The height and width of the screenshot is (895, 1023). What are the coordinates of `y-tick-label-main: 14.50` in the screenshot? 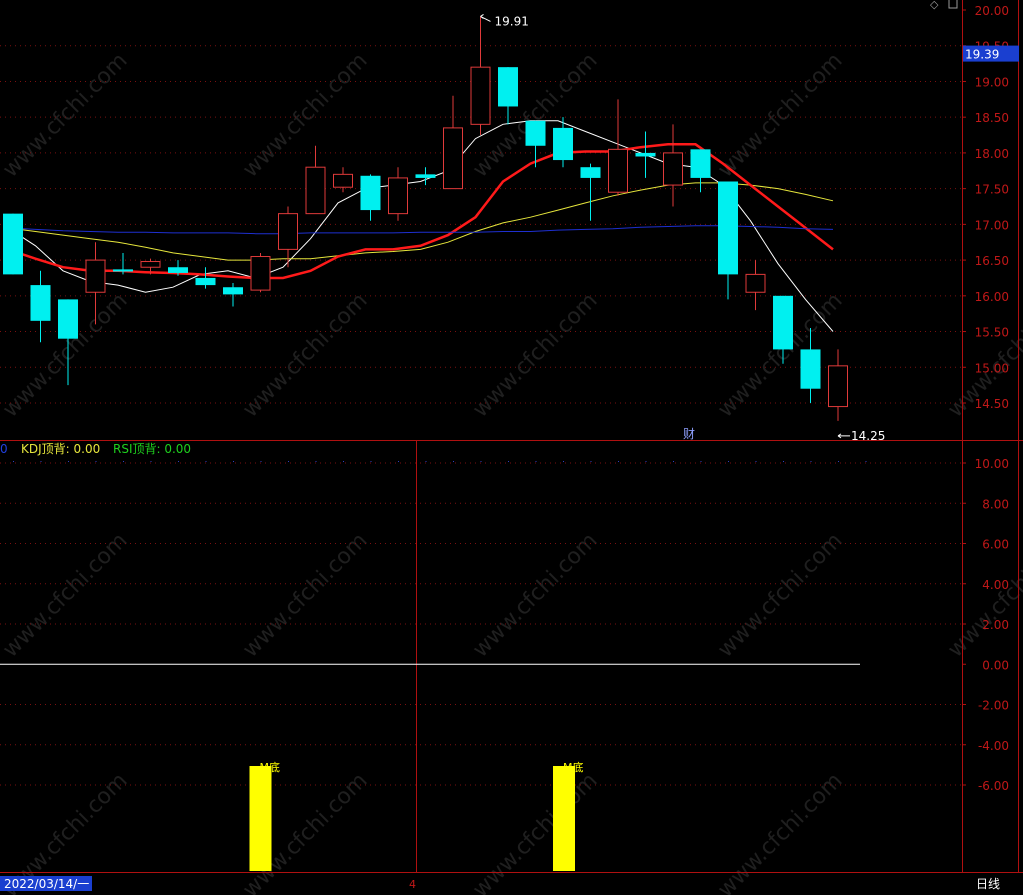 It's located at (992, 404).